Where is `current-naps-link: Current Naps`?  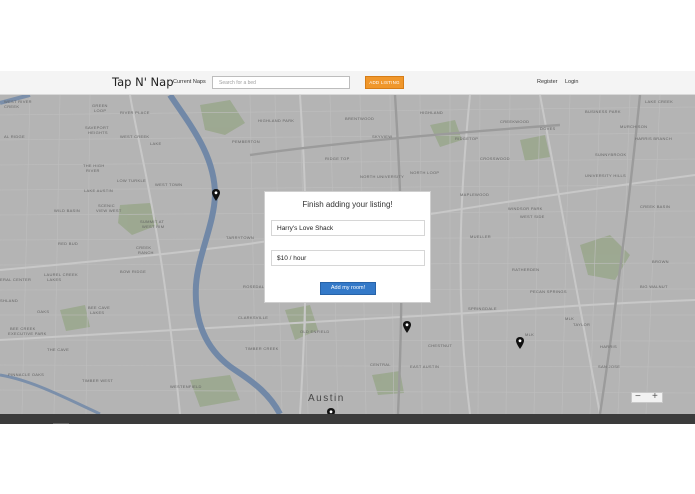
current-naps-link: Current Naps is located at coordinates (189, 82).